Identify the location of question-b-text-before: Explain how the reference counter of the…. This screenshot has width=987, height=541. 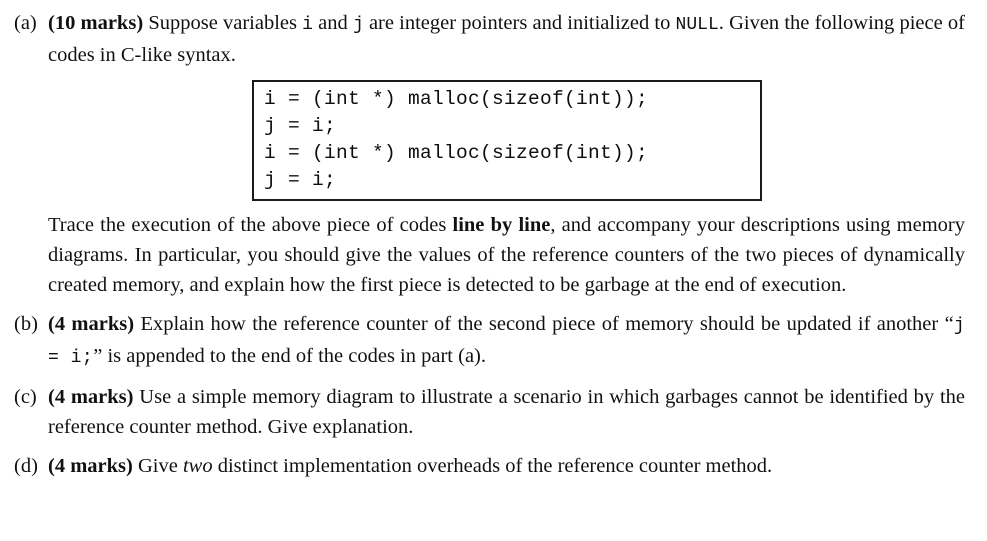
(544, 324).